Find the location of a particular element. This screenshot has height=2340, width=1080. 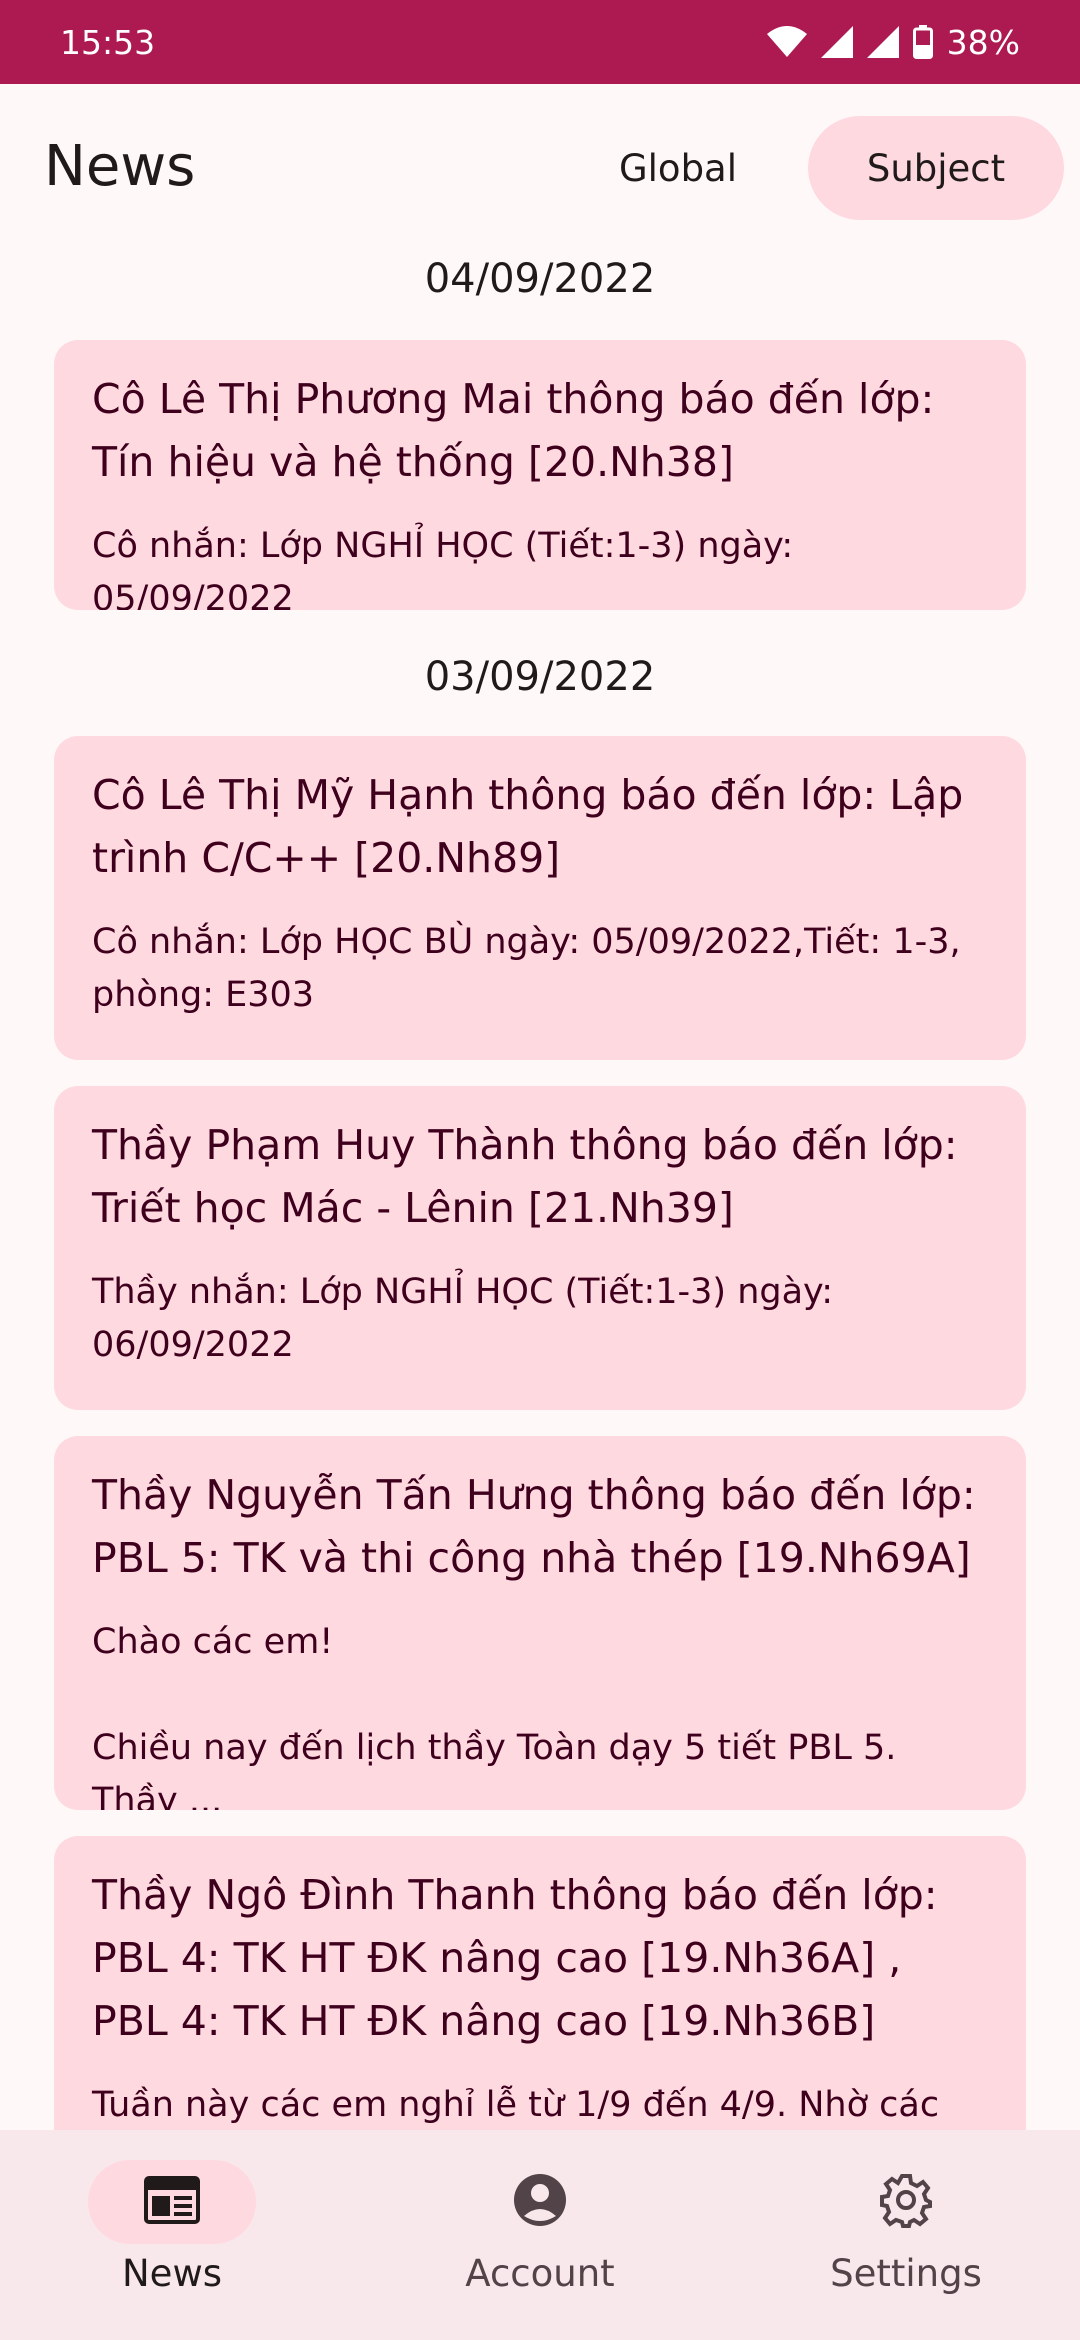

battery-icon is located at coordinates (922, 42).